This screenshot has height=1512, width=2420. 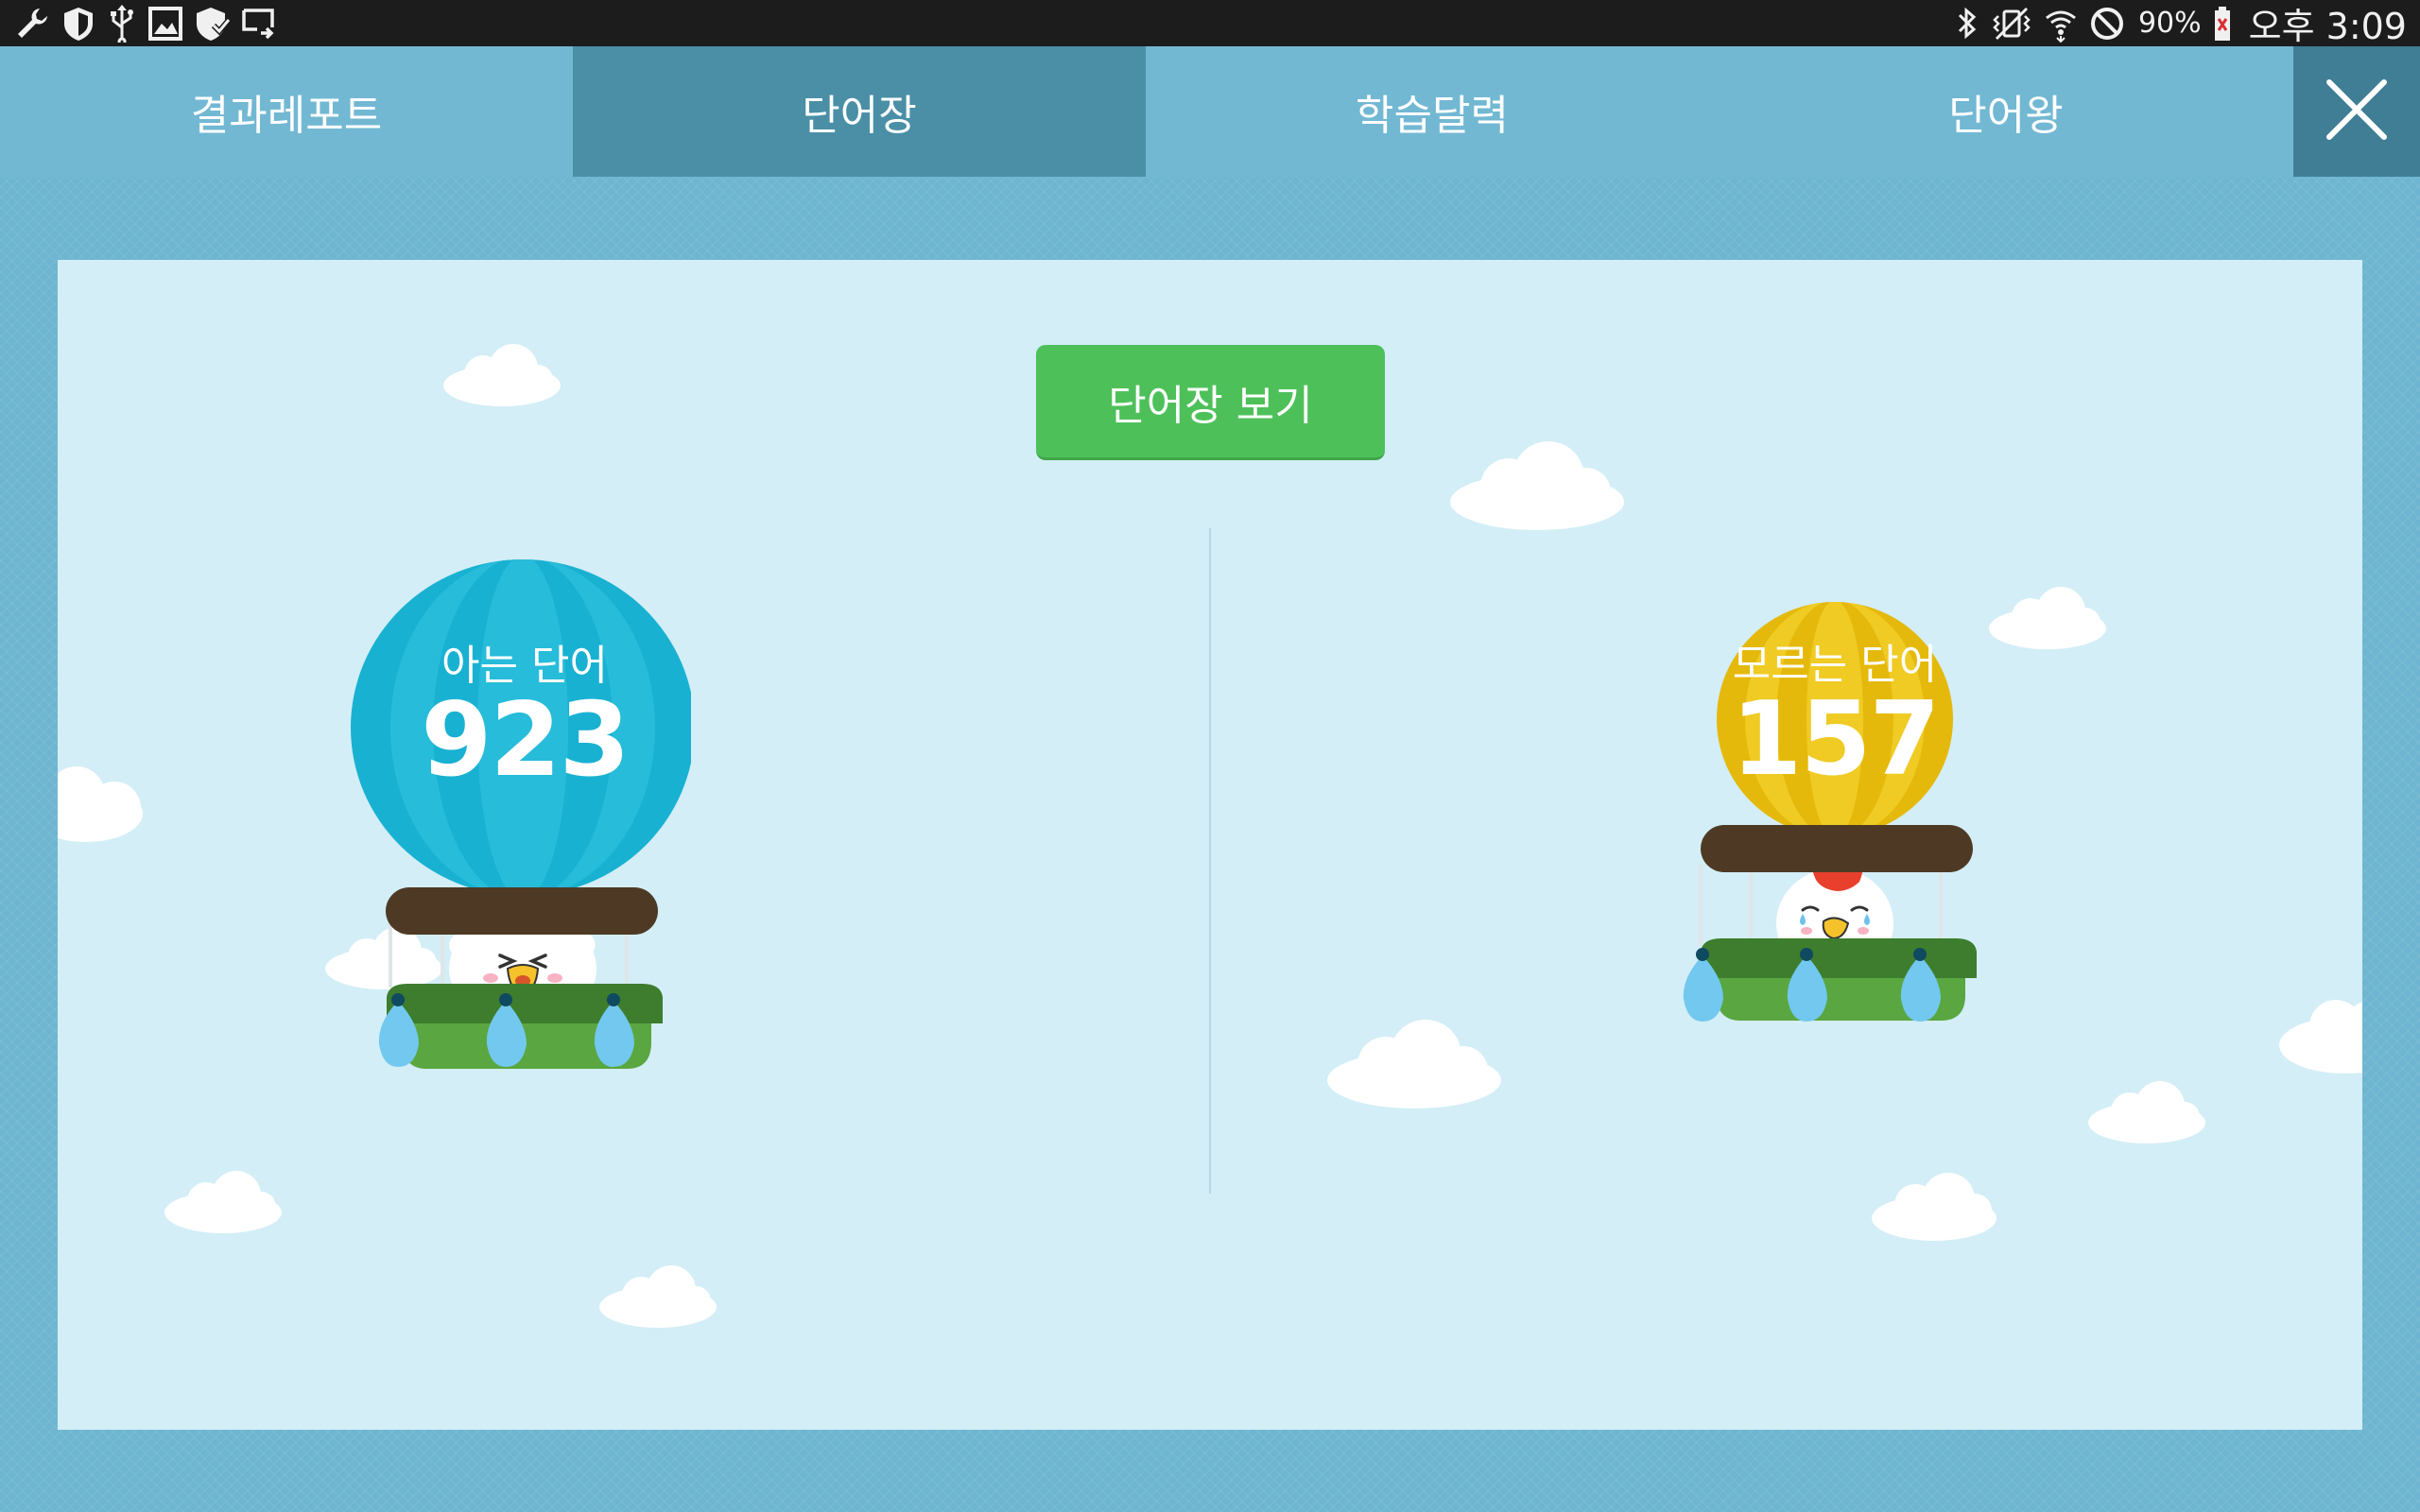 What do you see at coordinates (145, 23) in the screenshot?
I see `status-left-icons` at bounding box center [145, 23].